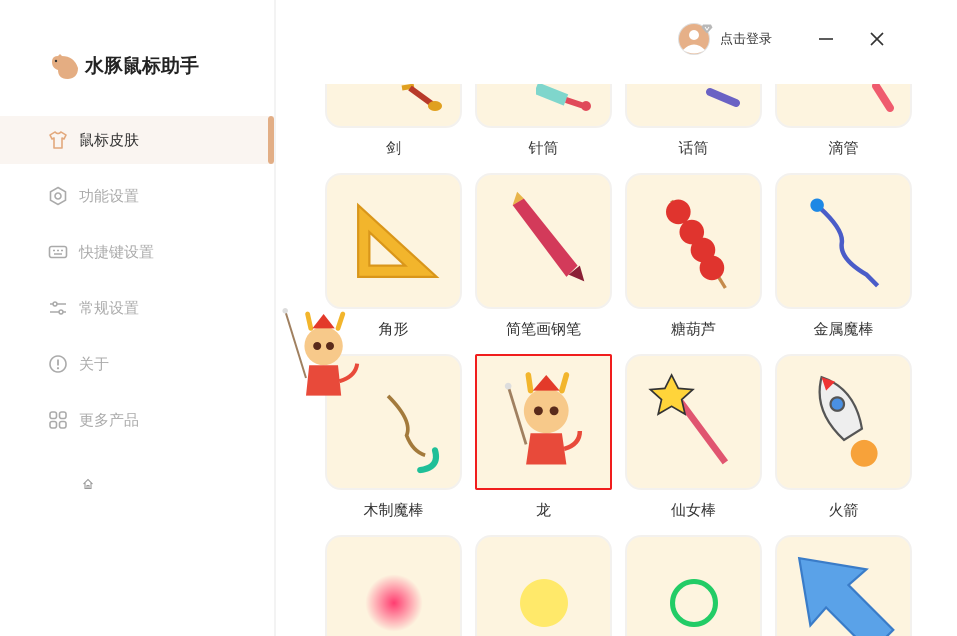  I want to click on home-icon, so click(88, 484).